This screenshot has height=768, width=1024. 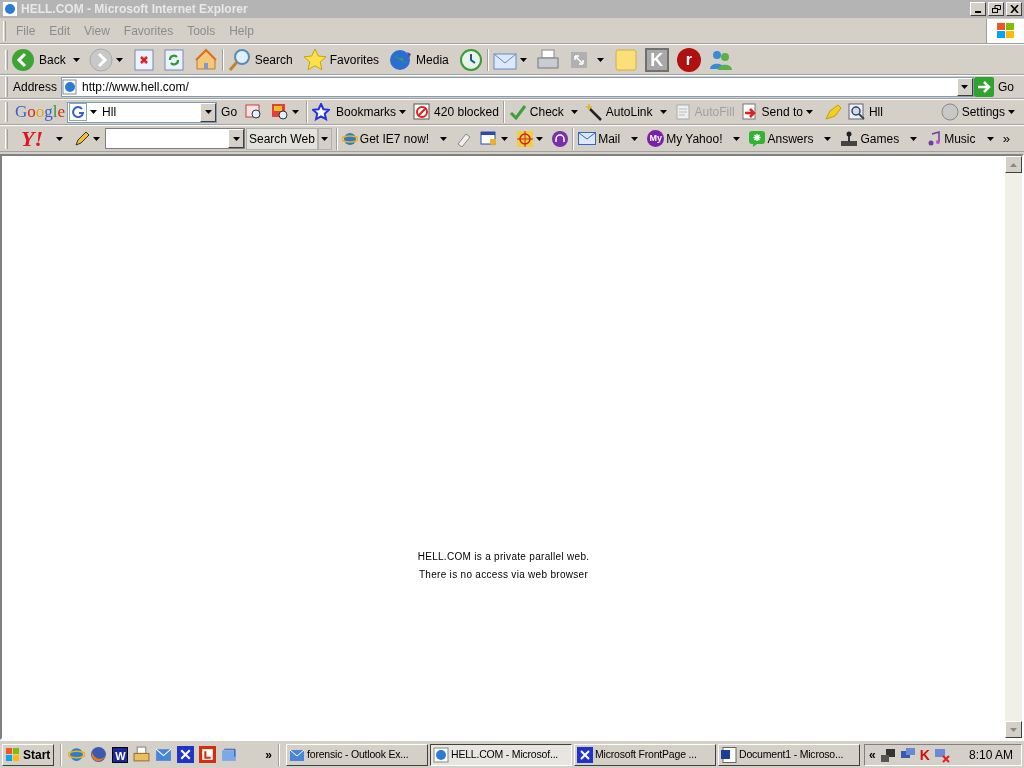 I want to click on restore-button, so click(x=996, y=9).